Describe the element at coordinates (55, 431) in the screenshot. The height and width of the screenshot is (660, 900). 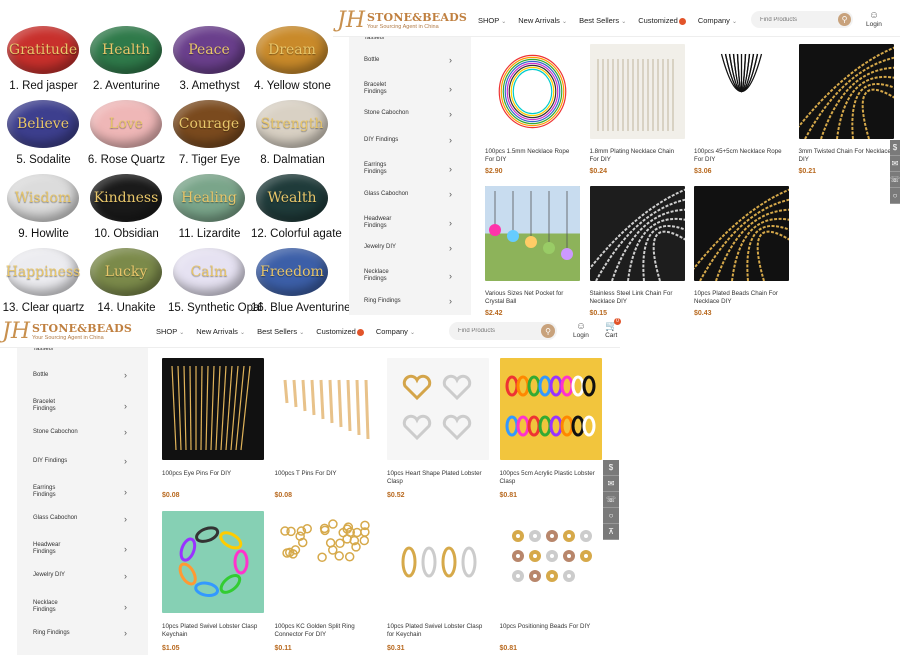
I see `sidebar-item-label: Stone Cabochon` at that location.